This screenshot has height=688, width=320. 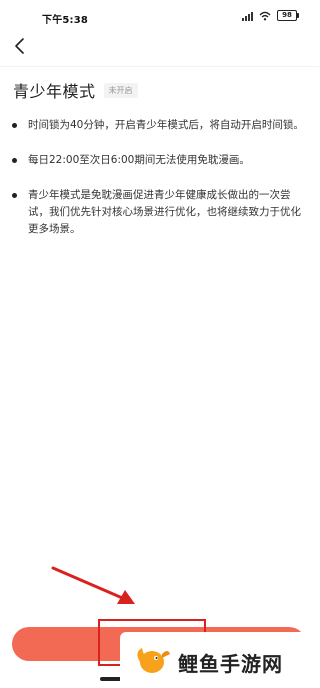 What do you see at coordinates (288, 15) in the screenshot?
I see `battery-icon: 98` at bounding box center [288, 15].